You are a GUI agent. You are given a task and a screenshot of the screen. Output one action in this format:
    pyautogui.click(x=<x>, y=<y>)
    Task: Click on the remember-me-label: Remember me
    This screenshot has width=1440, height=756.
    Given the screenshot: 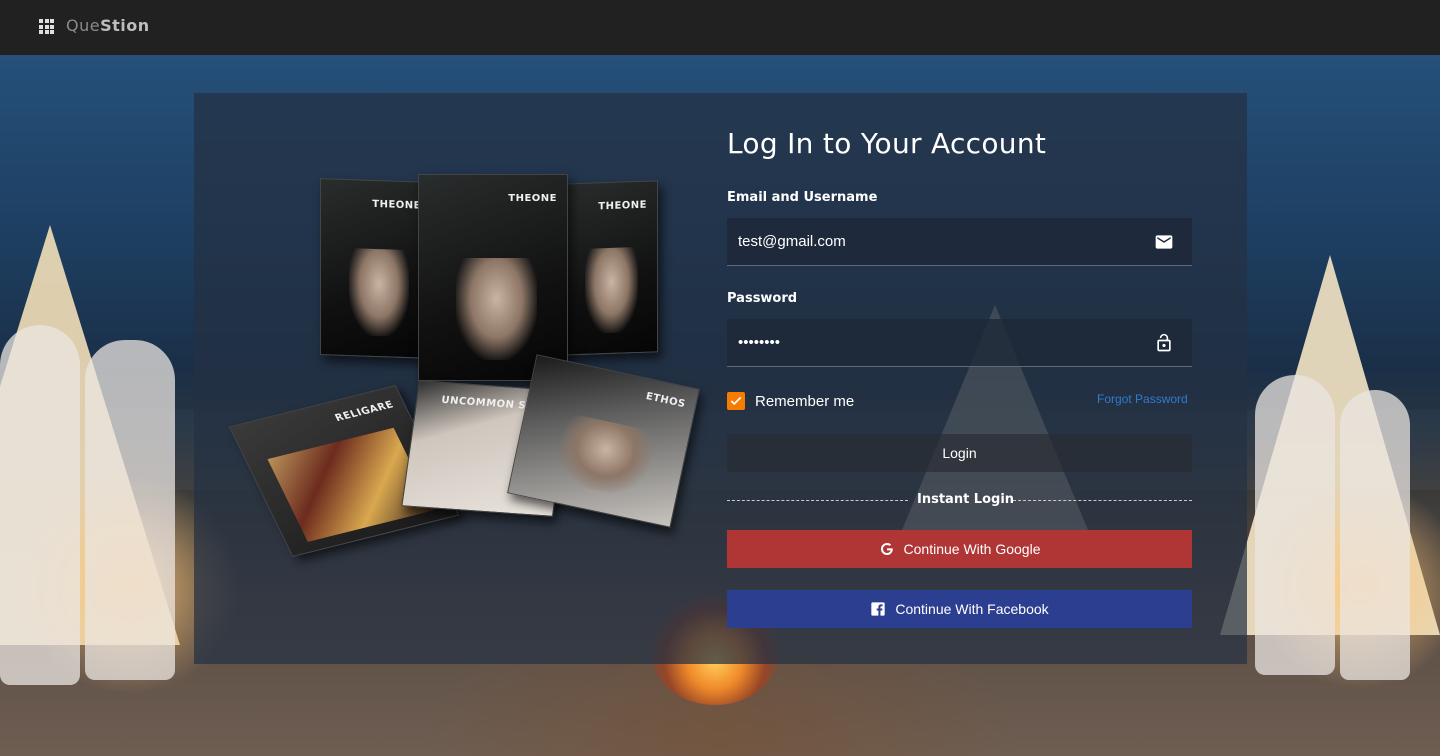 What is the action you would take?
    pyautogui.click(x=804, y=401)
    